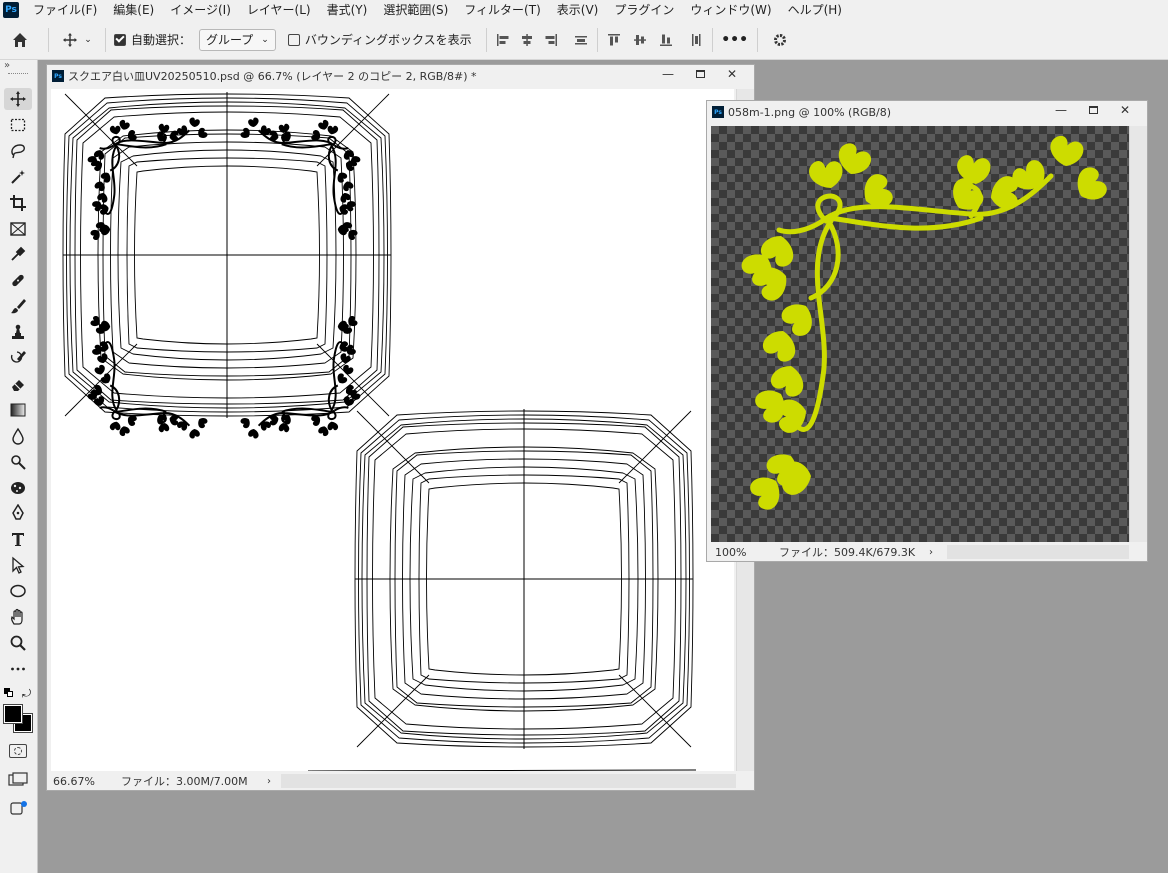 The height and width of the screenshot is (873, 1168). Describe the element at coordinates (18, 254) in the screenshot. I see `eyedropper-tool-button` at that location.